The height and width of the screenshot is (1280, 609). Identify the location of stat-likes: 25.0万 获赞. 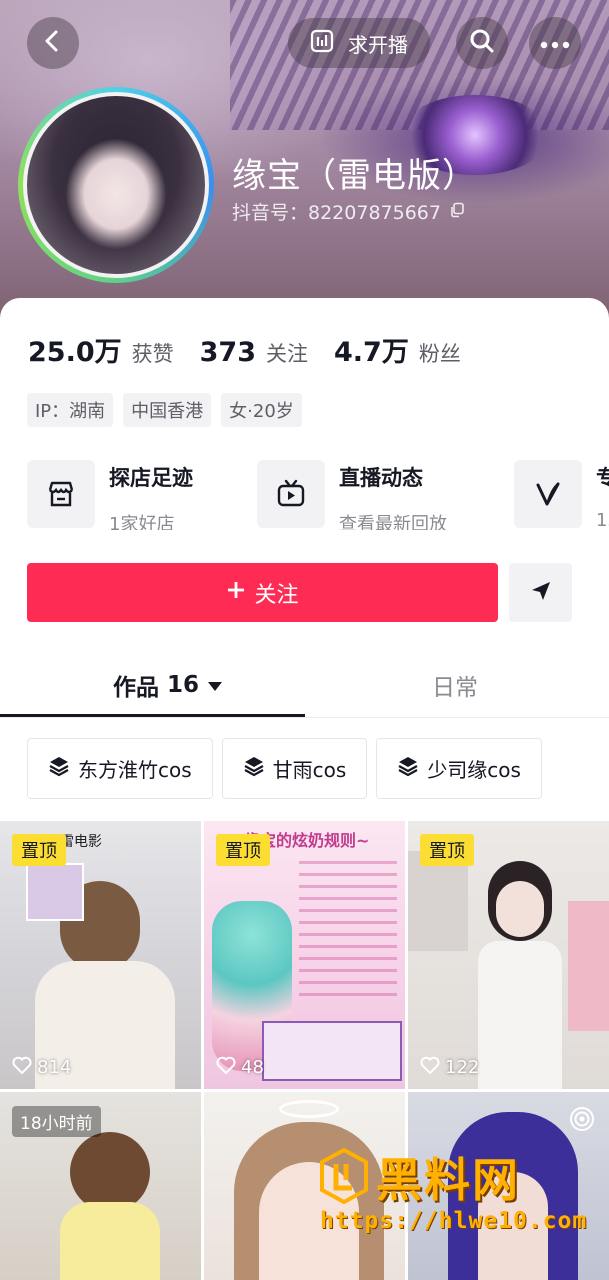
(101, 349).